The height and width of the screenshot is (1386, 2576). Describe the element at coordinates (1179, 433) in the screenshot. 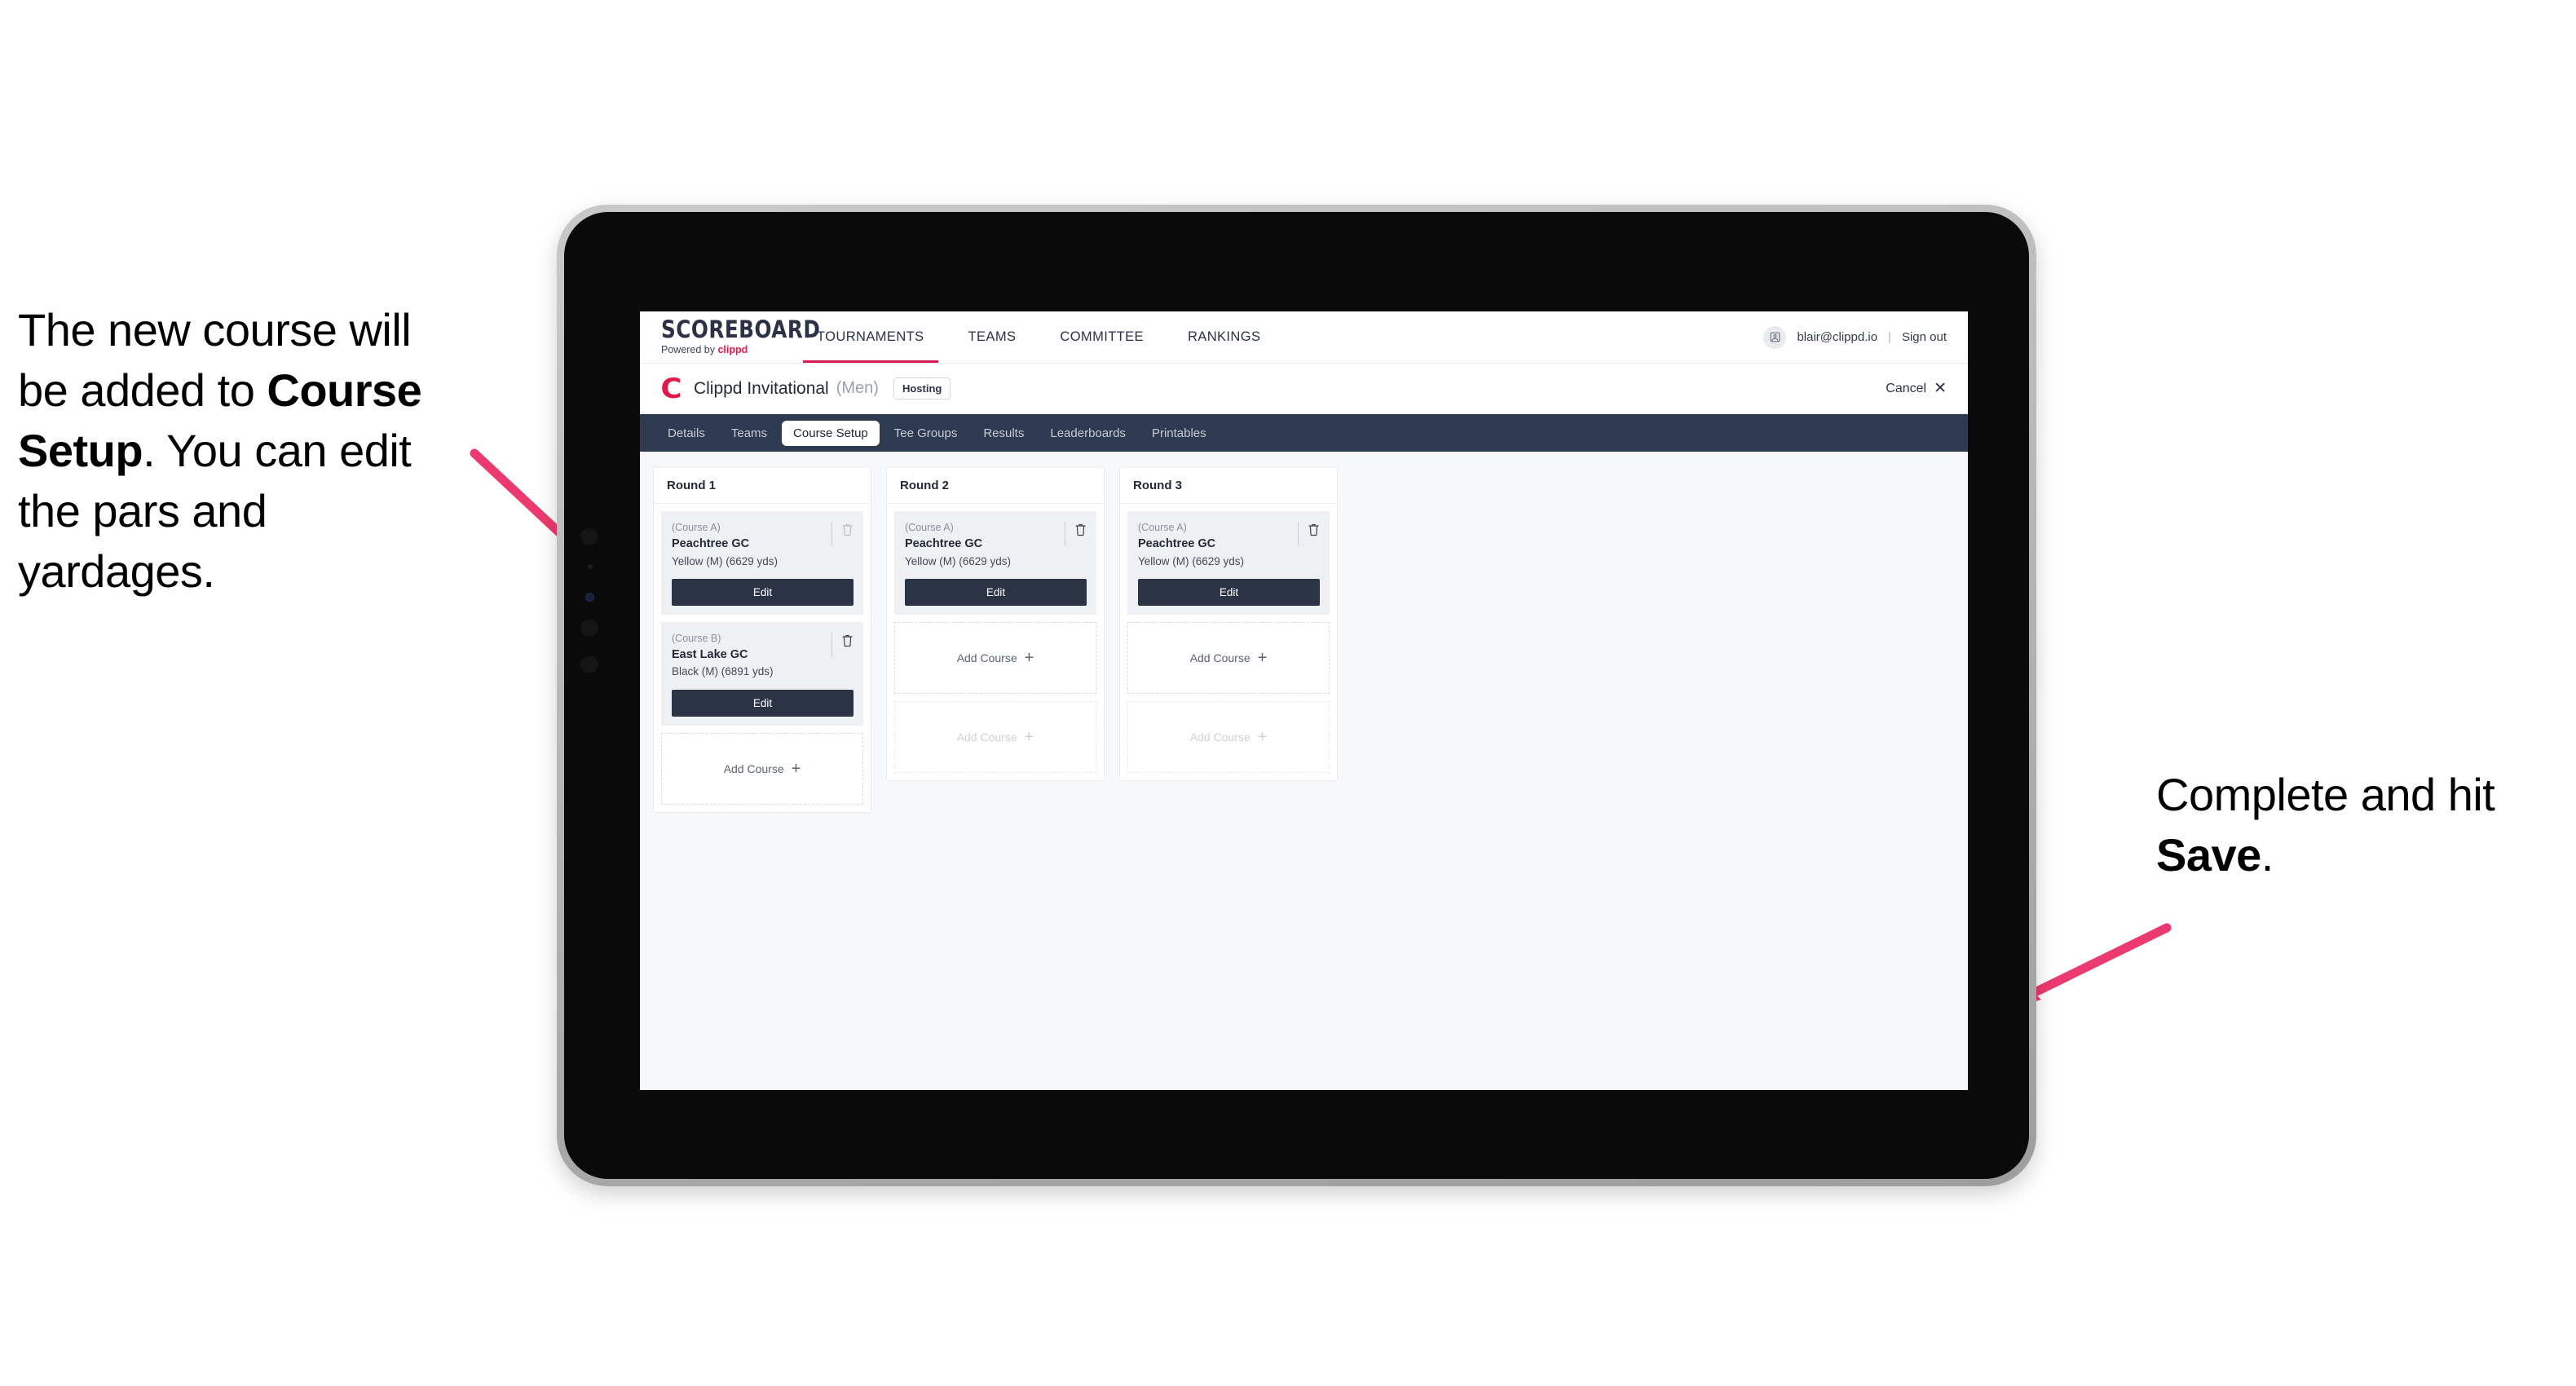

I see `tab-printables: Printables` at that location.